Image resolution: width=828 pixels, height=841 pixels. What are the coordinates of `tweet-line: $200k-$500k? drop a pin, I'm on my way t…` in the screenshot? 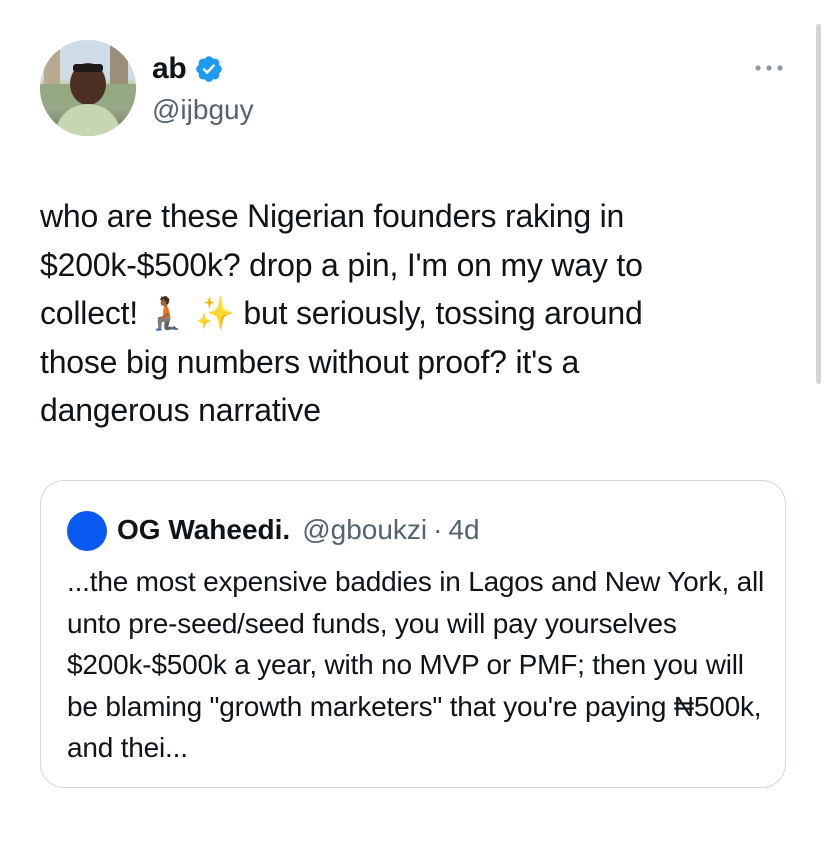 It's located at (341, 264).